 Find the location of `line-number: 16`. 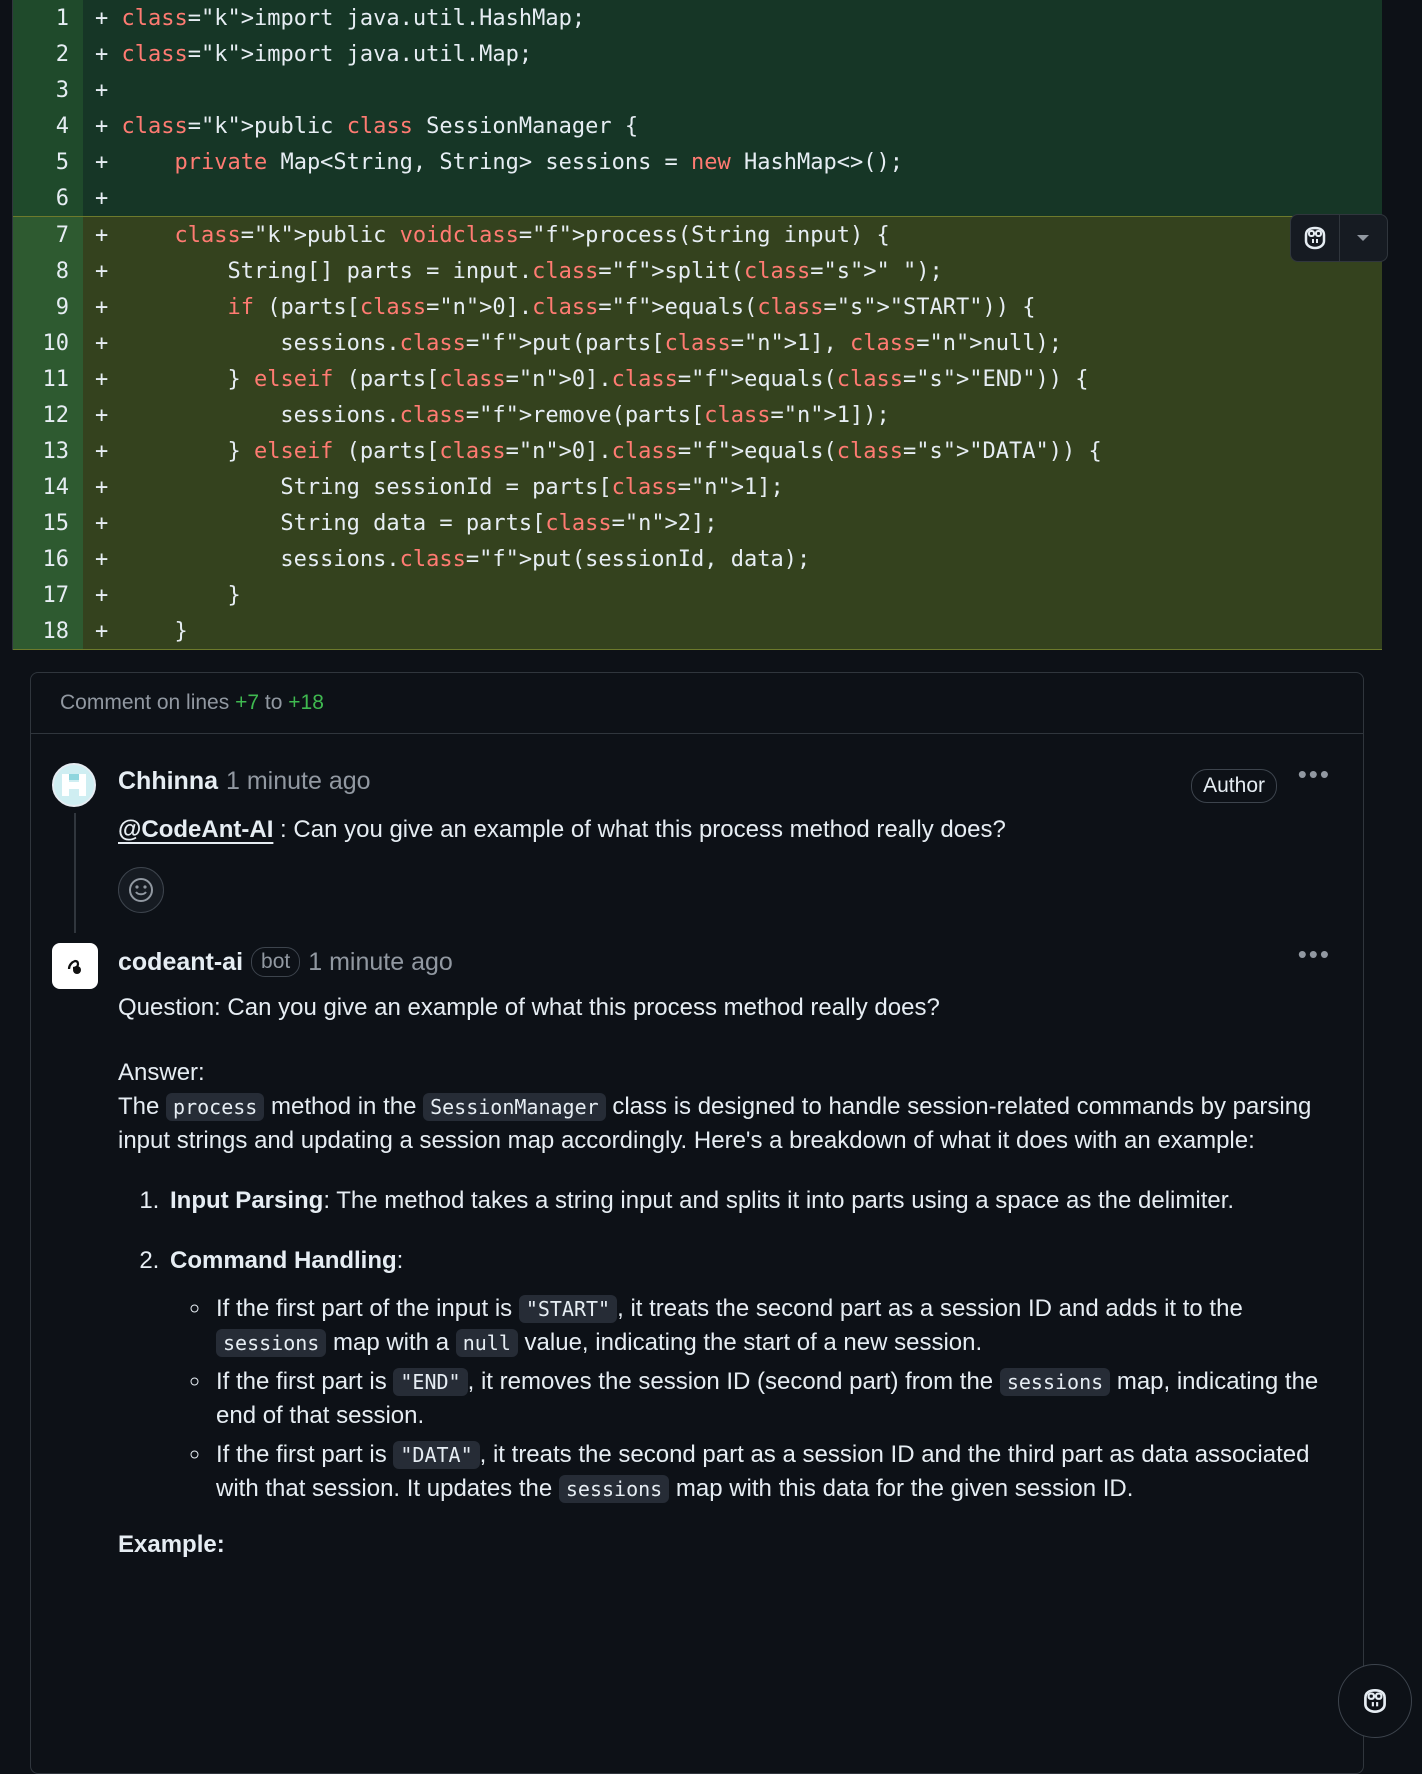

line-number: 16 is located at coordinates (48, 559).